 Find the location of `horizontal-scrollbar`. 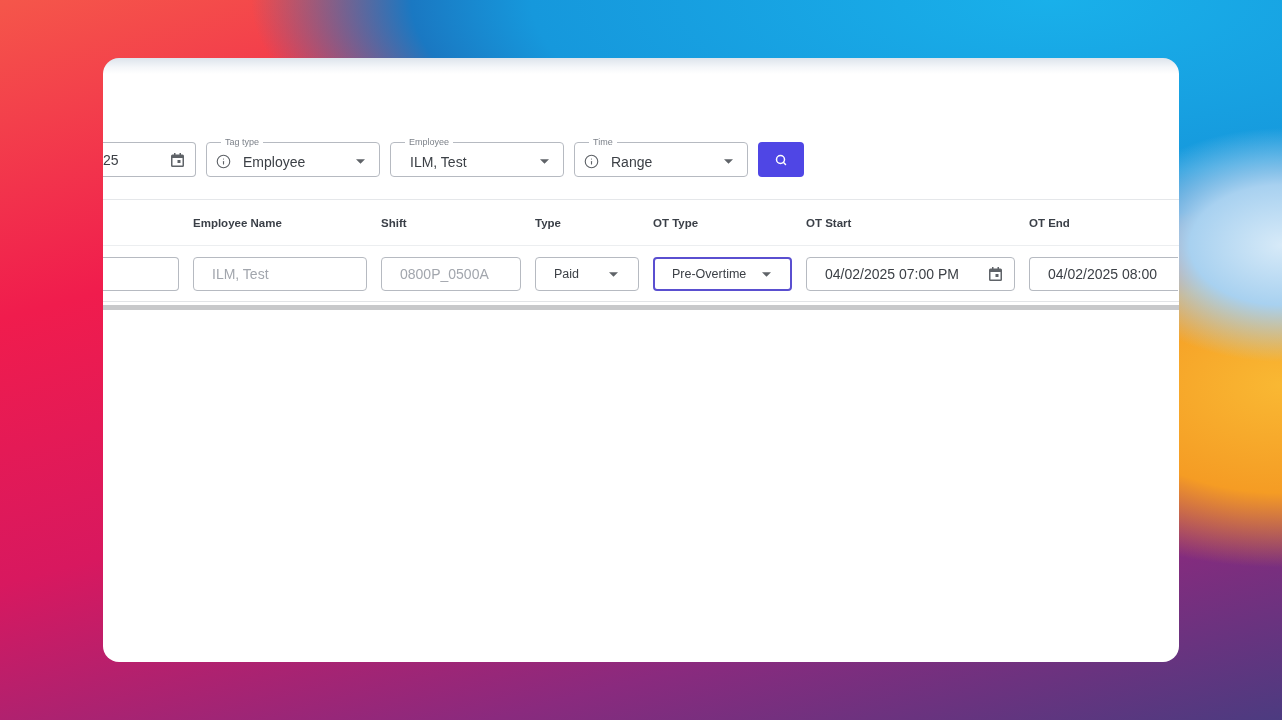

horizontal-scrollbar is located at coordinates (641, 307).